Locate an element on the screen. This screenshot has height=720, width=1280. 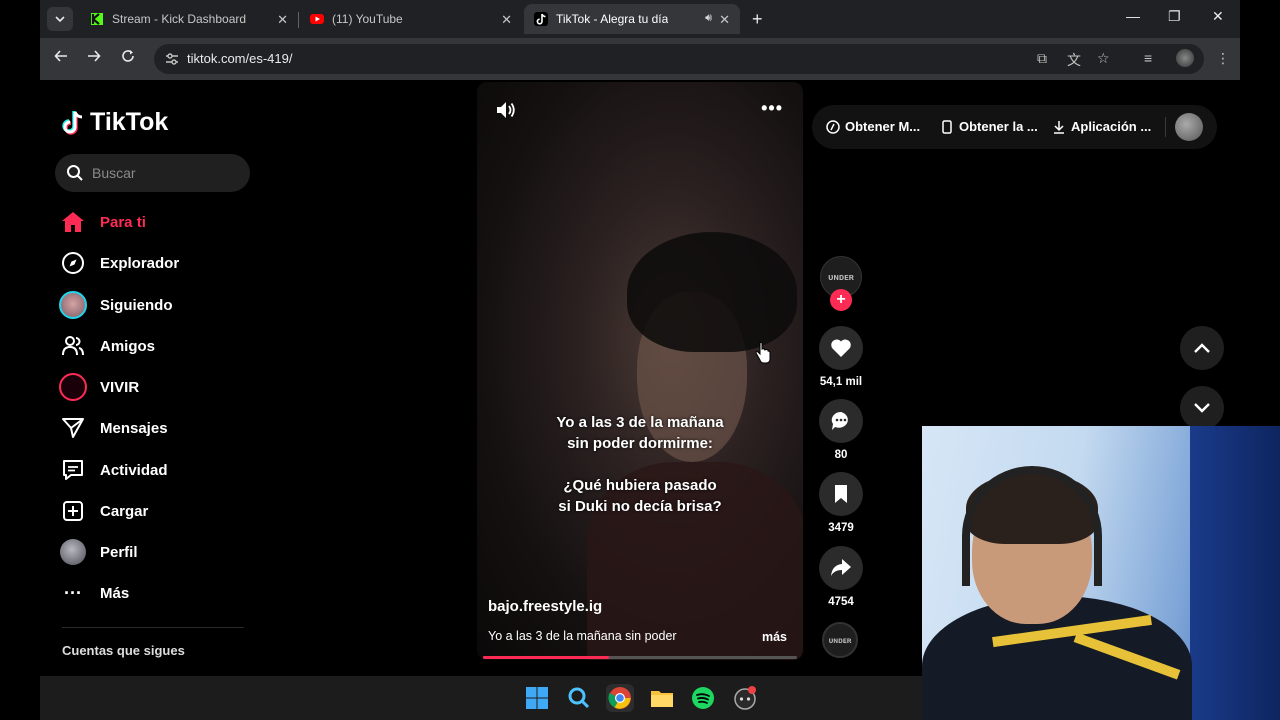
share-action: 4754 is located at coordinates (841, 577).